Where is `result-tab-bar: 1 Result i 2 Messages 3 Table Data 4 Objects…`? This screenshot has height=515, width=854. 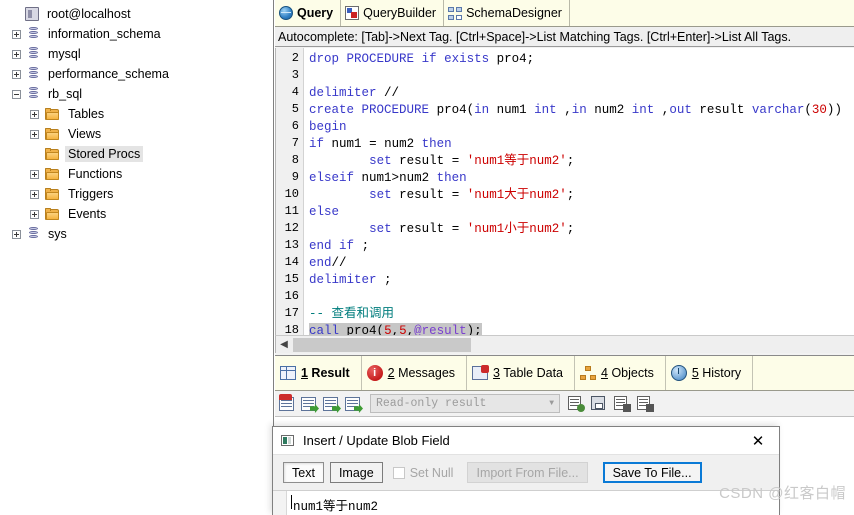
result-tab-bar: 1 Result i 2 Messages 3 Table Data 4 Objects… is located at coordinates (564, 373).